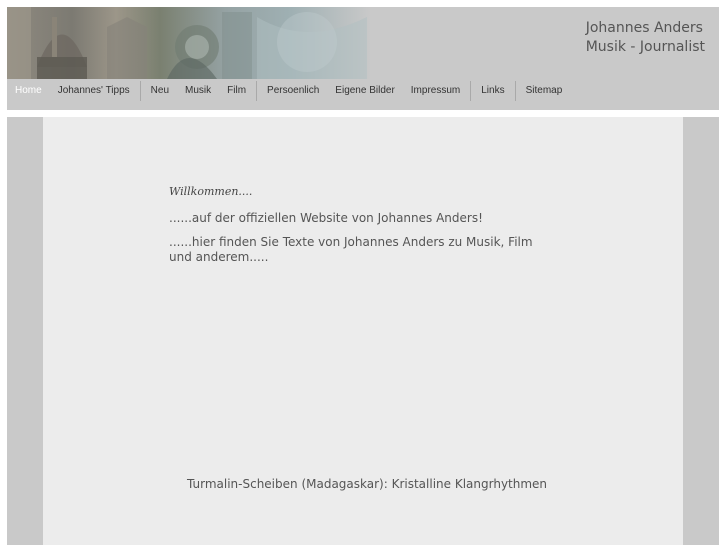 The image size is (727, 545). I want to click on site-title-name: Johannes Anders, so click(644, 28).